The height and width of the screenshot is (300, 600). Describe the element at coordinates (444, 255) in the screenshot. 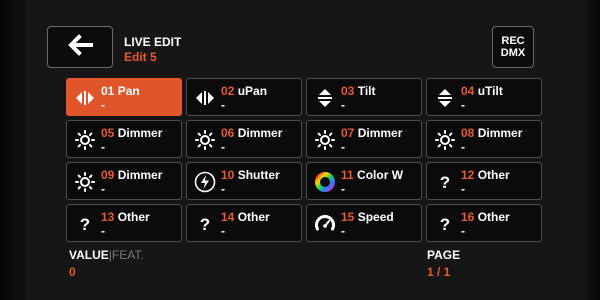

I see `page-label: PAGE` at that location.